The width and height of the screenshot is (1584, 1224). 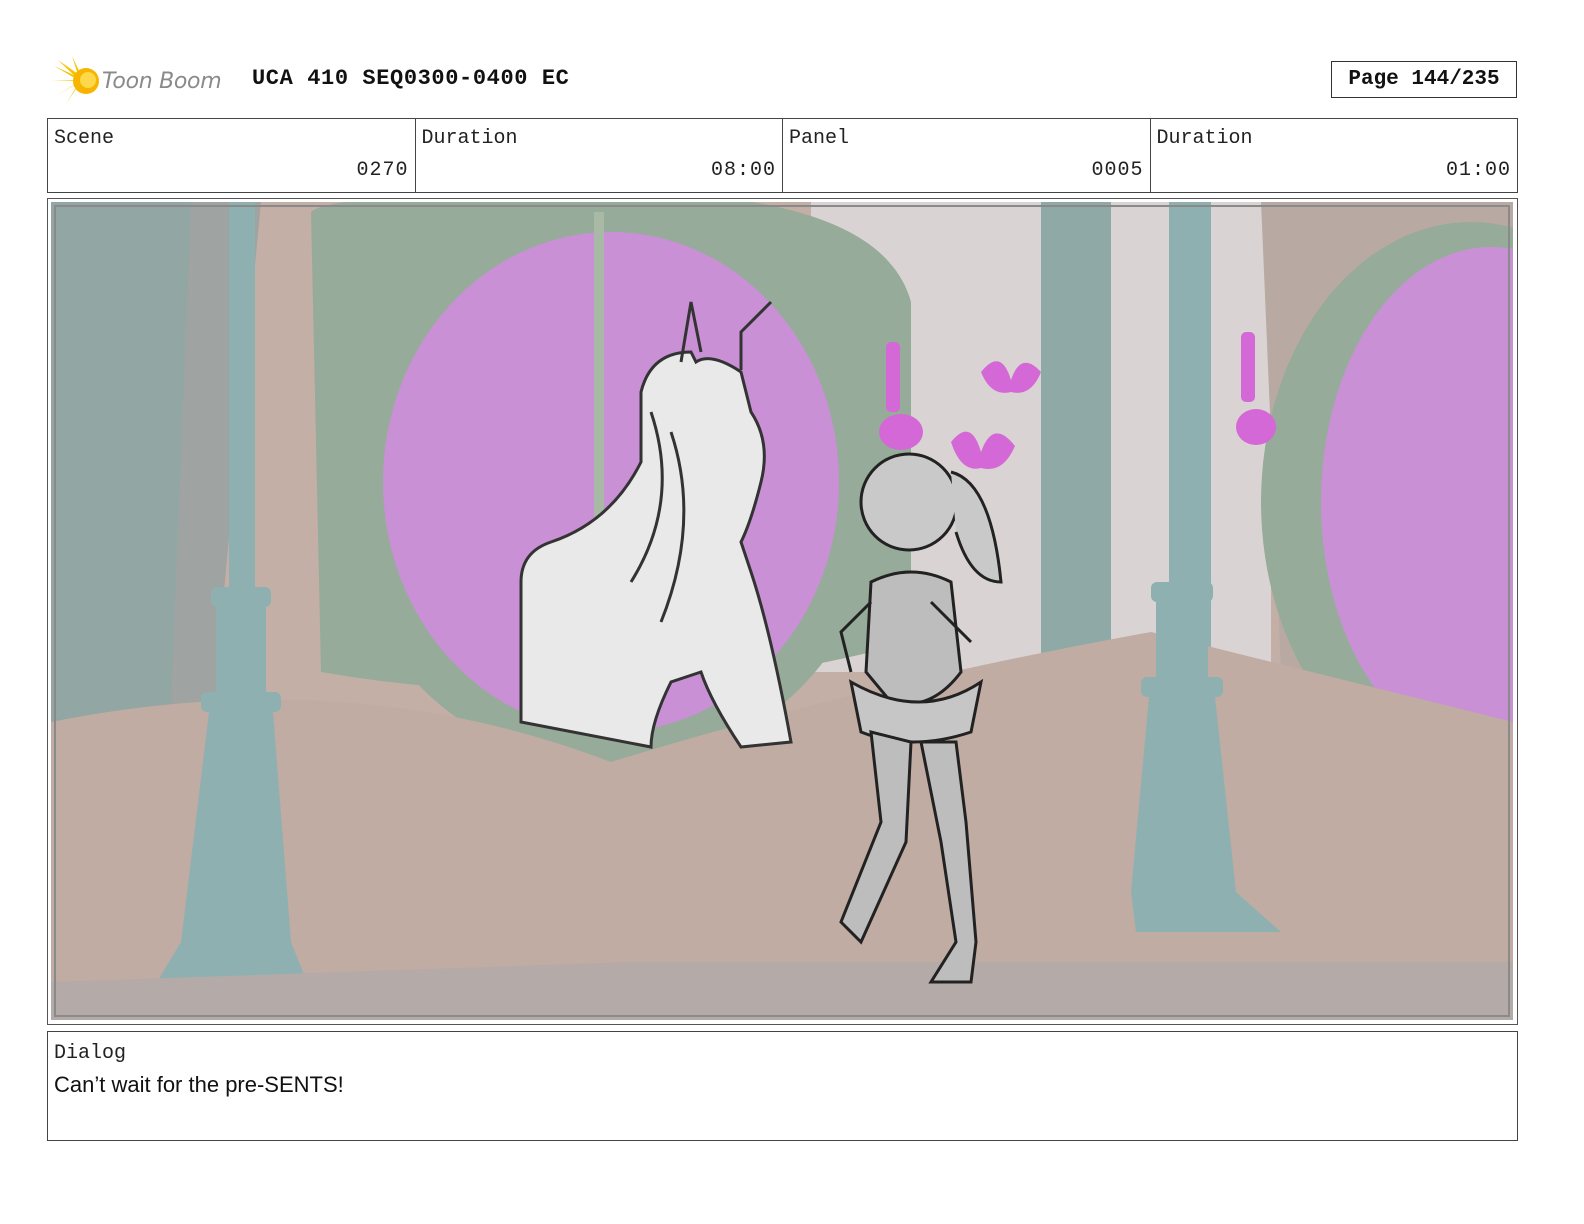 What do you see at coordinates (469, 138) in the screenshot?
I see `scene-duration-label: Duration` at bounding box center [469, 138].